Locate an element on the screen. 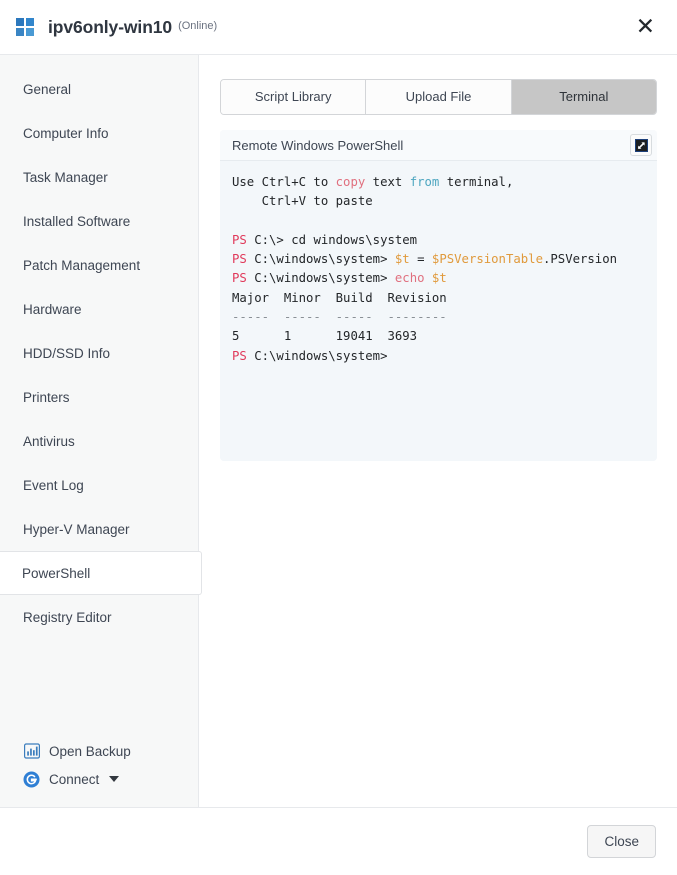 The image size is (677, 875). sidebar-item-event-log: Event Log is located at coordinates (99, 485).